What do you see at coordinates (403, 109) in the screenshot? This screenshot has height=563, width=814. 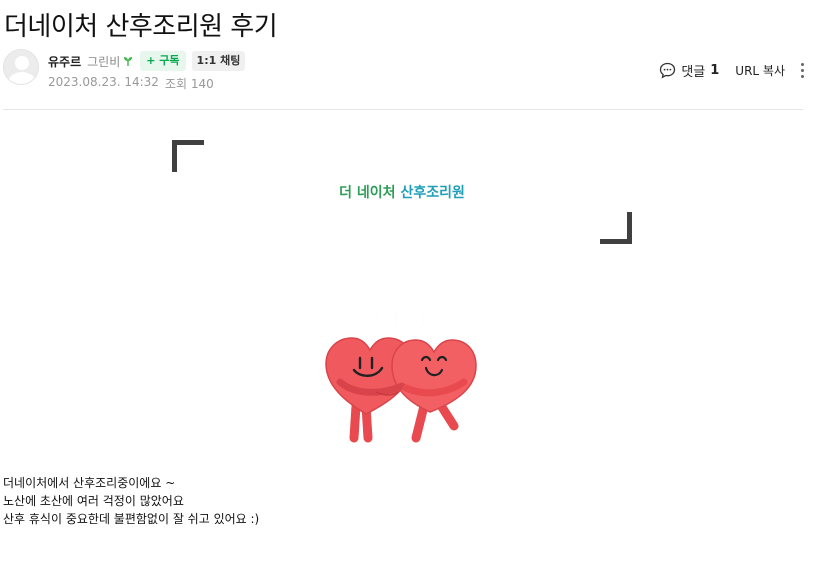 I see `header-divider` at bounding box center [403, 109].